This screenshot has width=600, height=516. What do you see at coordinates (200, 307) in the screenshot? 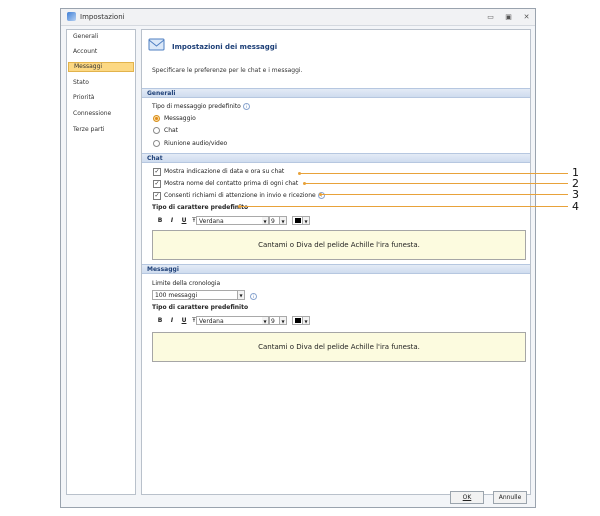
I see `messages-font-label: Tipo di carattere predefinito` at bounding box center [200, 307].